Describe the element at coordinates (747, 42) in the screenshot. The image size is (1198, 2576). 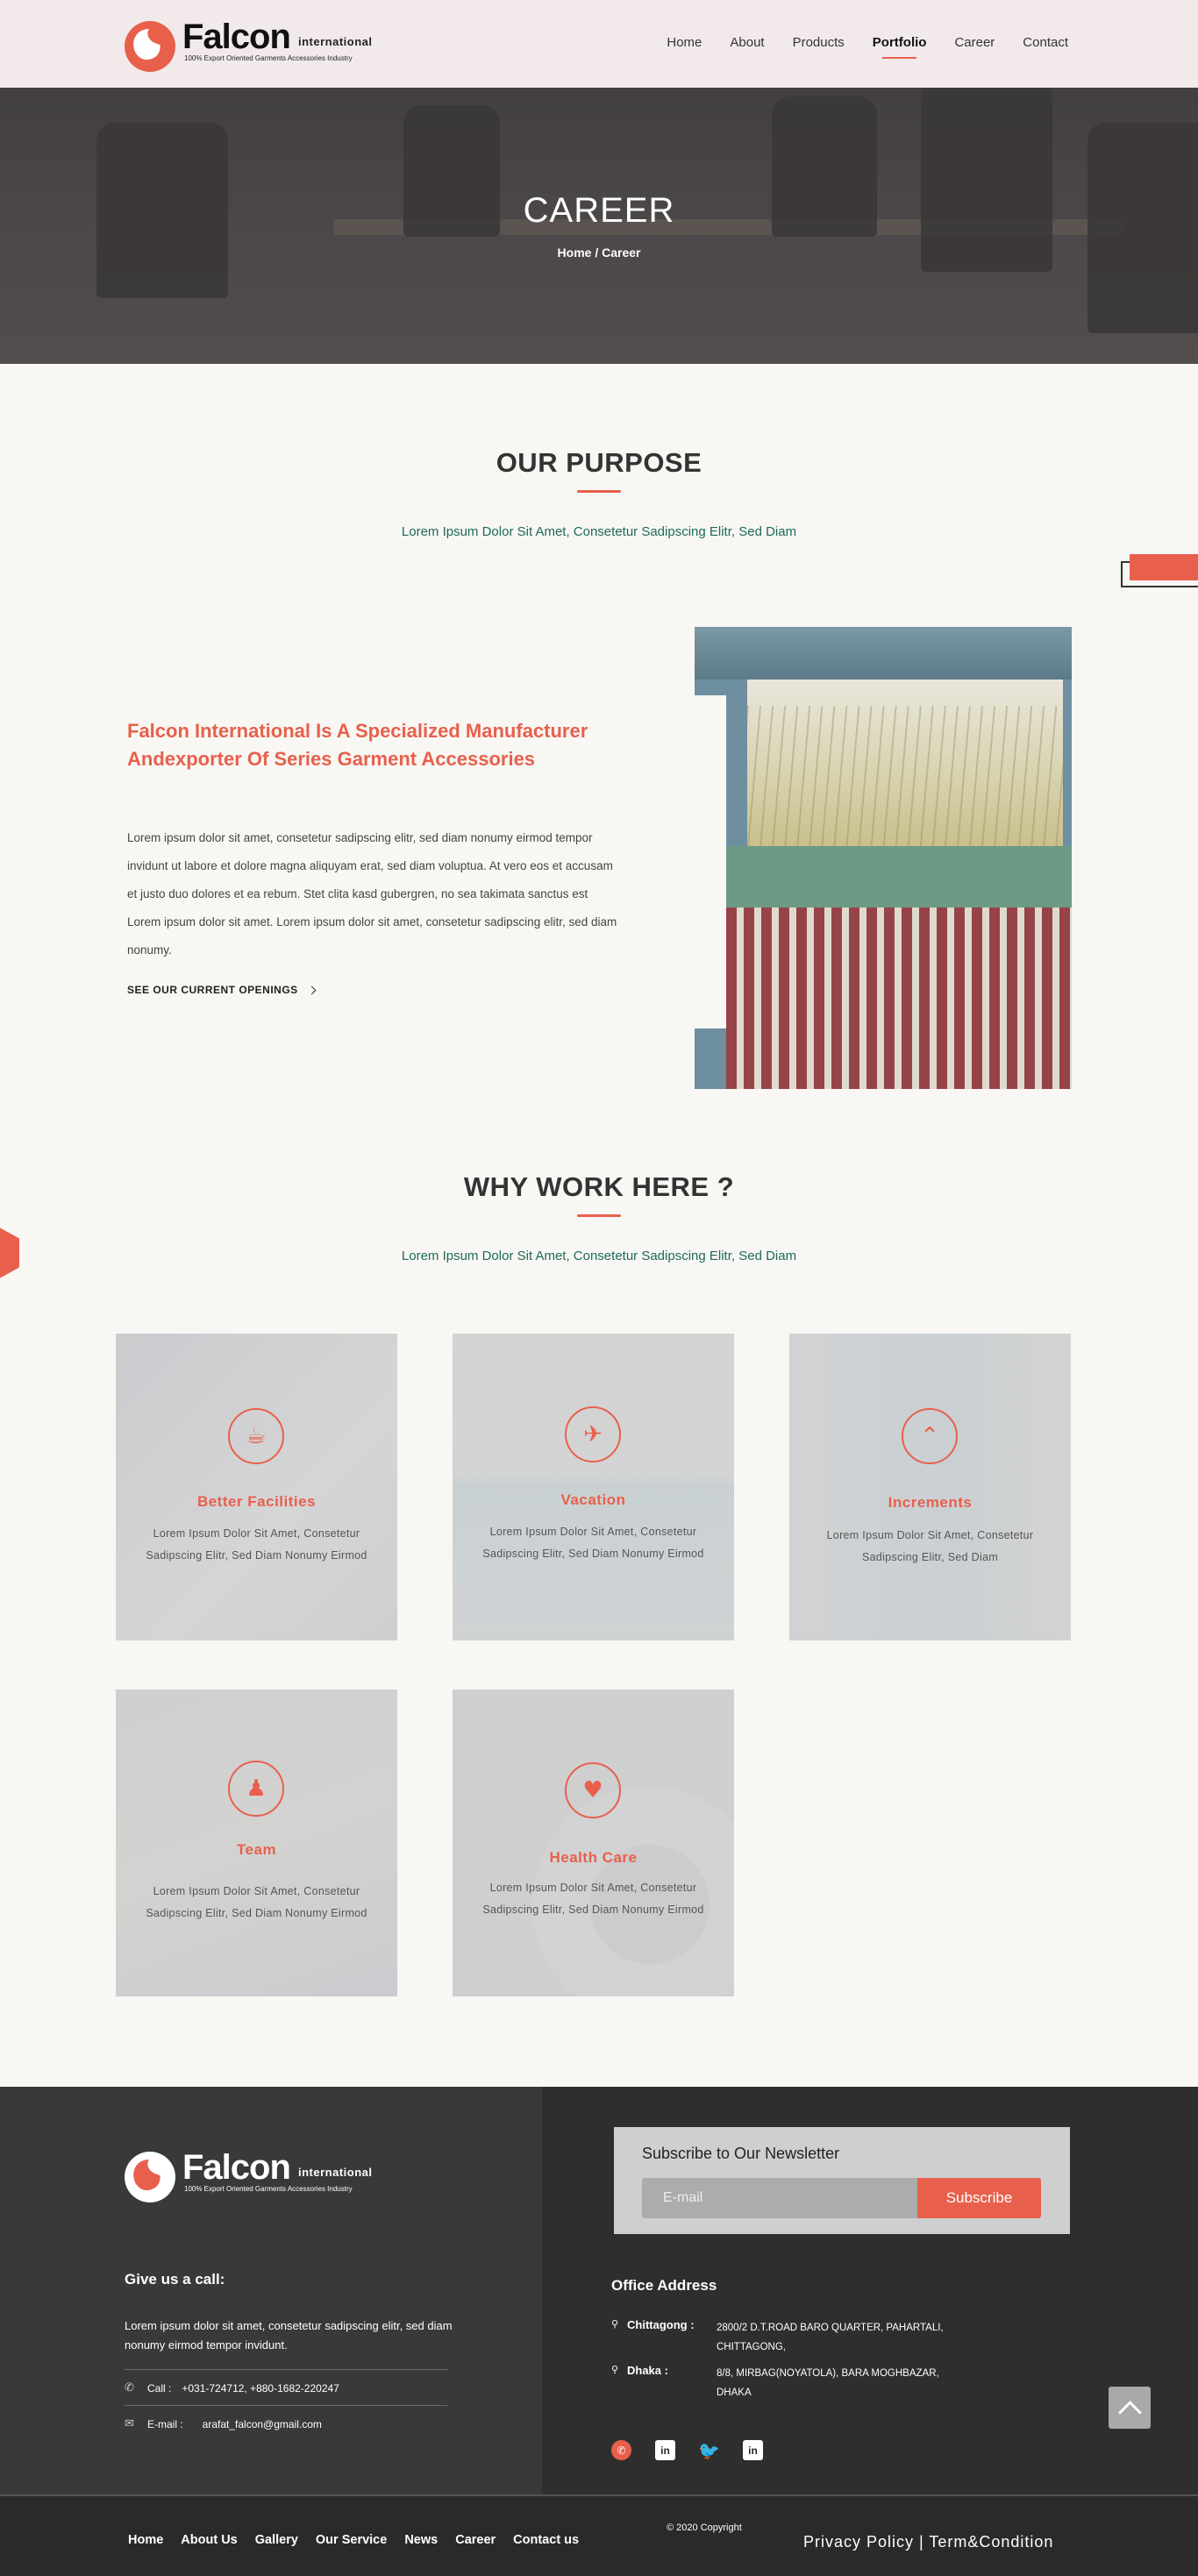
I see `nav-about: About` at that location.